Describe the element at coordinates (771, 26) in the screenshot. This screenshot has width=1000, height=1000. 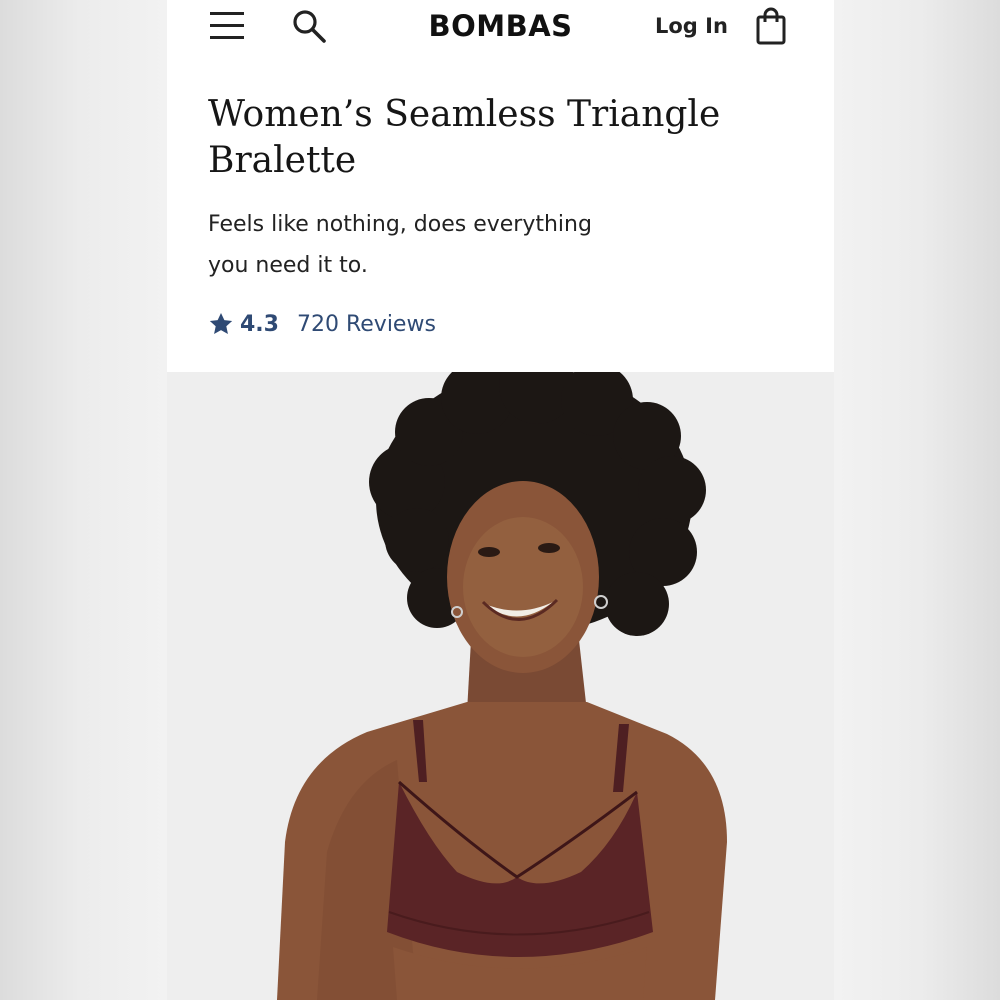
I see `shopping-bag-icon` at that location.